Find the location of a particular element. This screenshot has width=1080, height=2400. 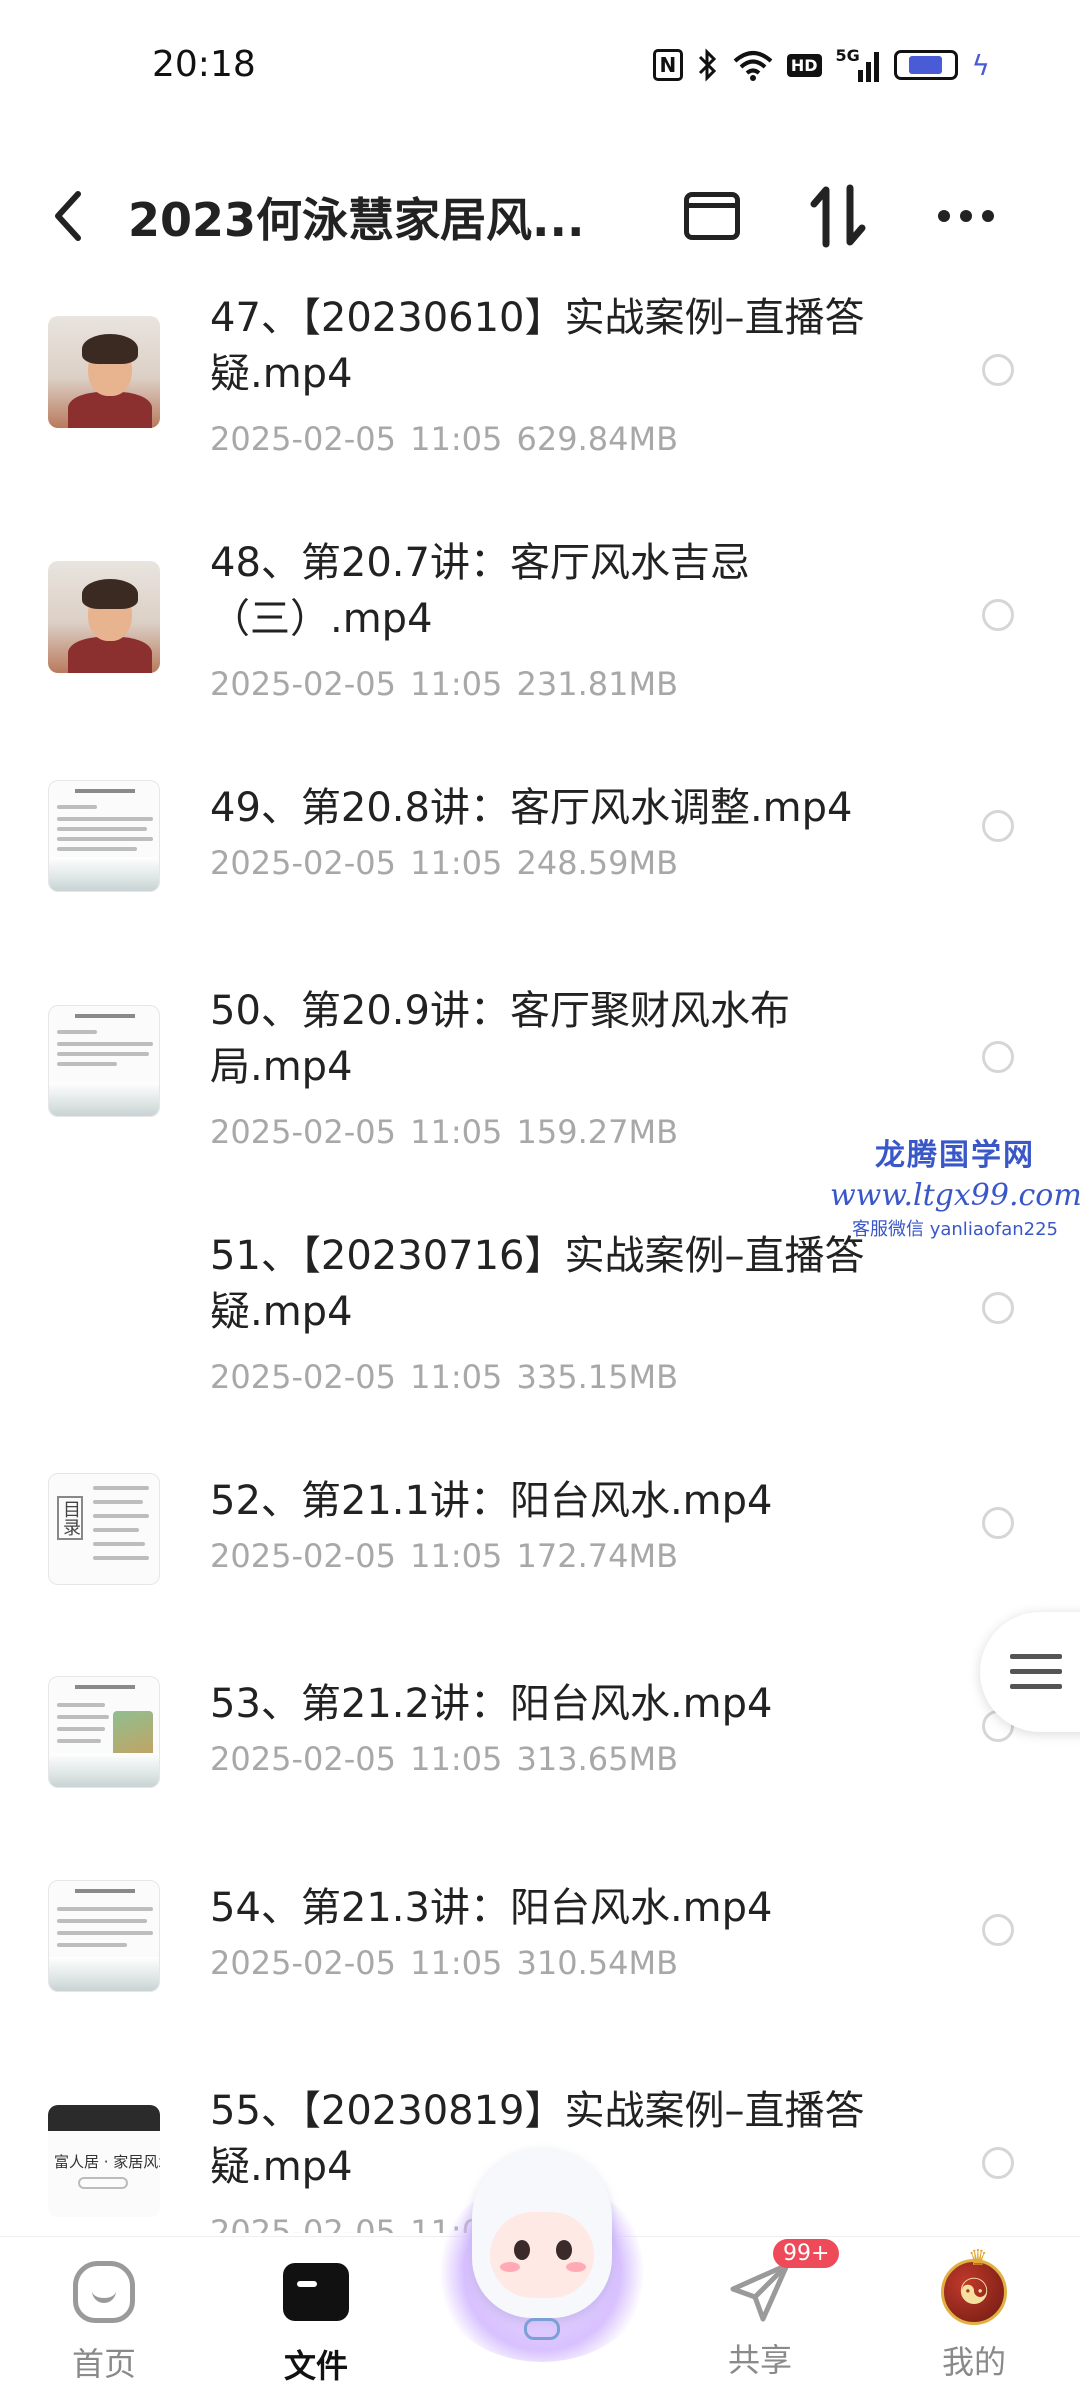

video-thumbnail: 目录 is located at coordinates (104, 1529).